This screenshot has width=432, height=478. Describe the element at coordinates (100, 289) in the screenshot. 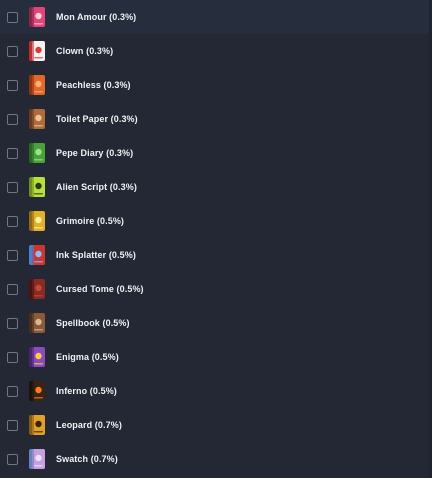

I see `item-label: Cursed Tome (0.5%)` at that location.